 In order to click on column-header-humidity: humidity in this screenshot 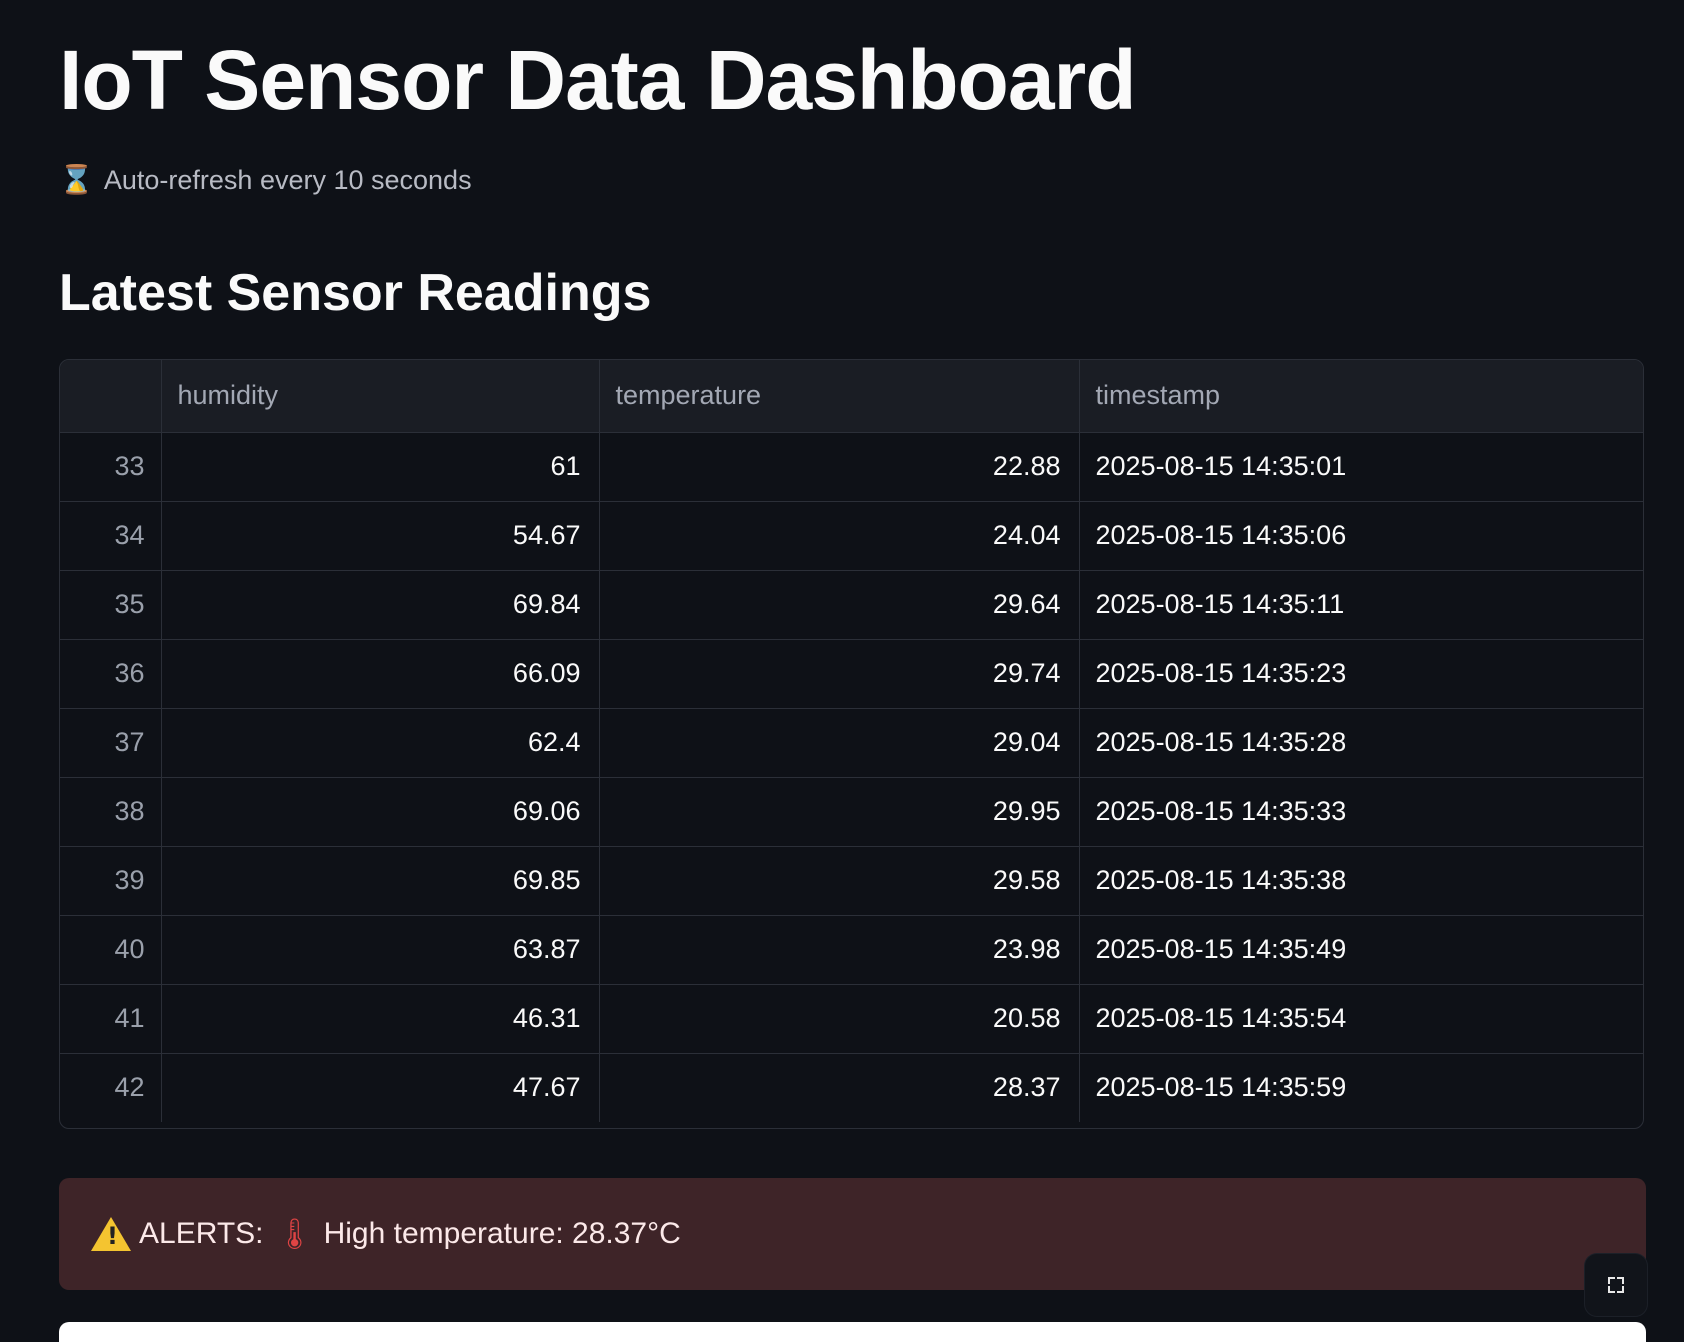, I will do `click(380, 396)`.